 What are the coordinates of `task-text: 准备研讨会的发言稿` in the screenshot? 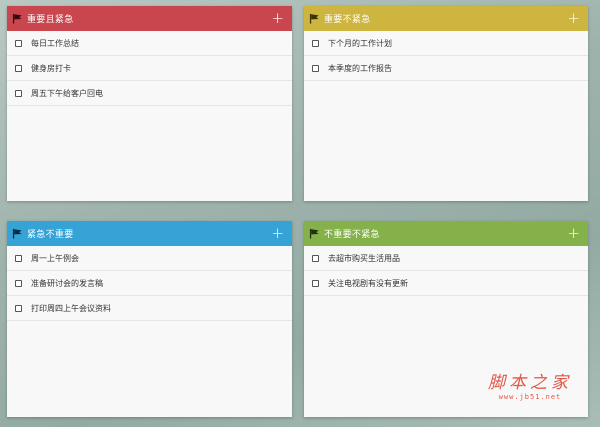 It's located at (67, 283).